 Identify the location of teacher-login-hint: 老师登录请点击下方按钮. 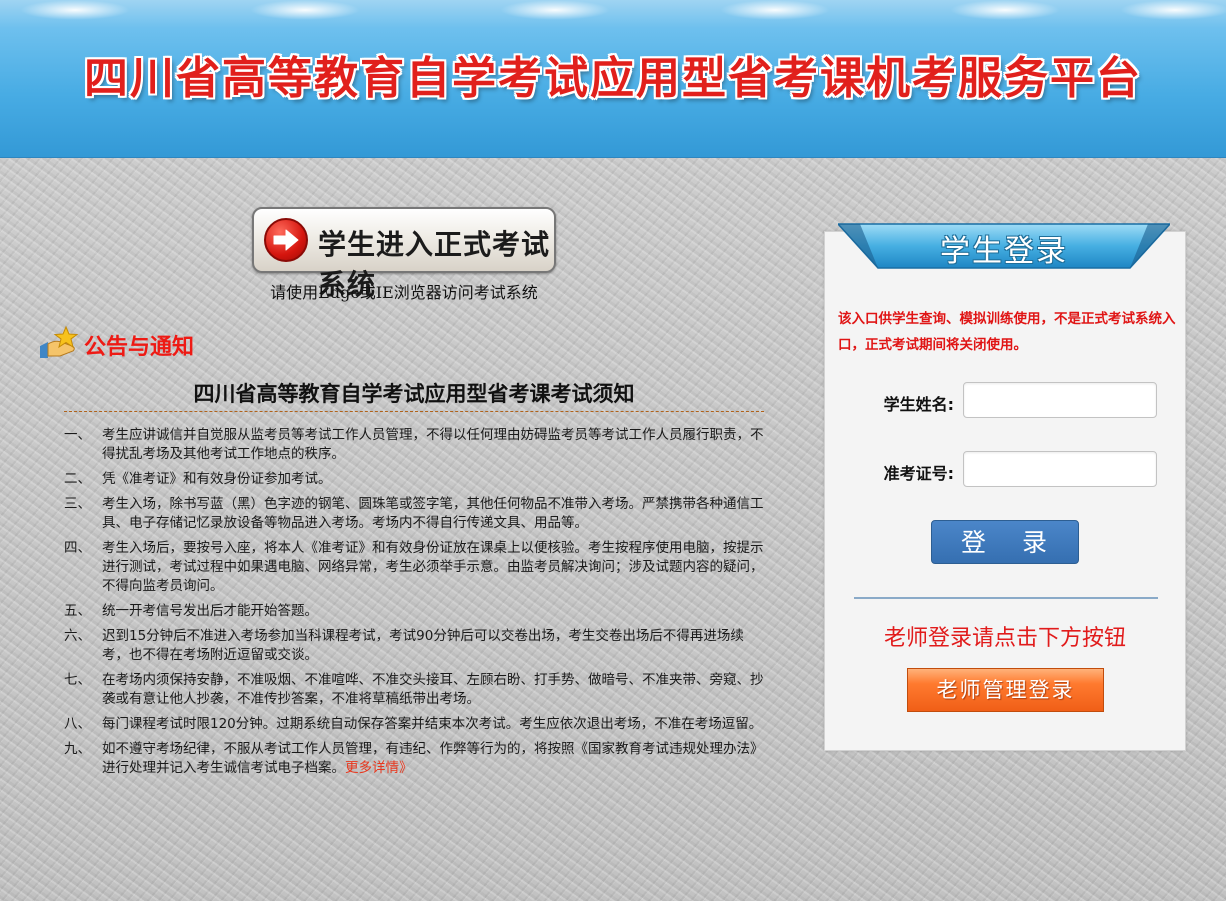
(1004, 638).